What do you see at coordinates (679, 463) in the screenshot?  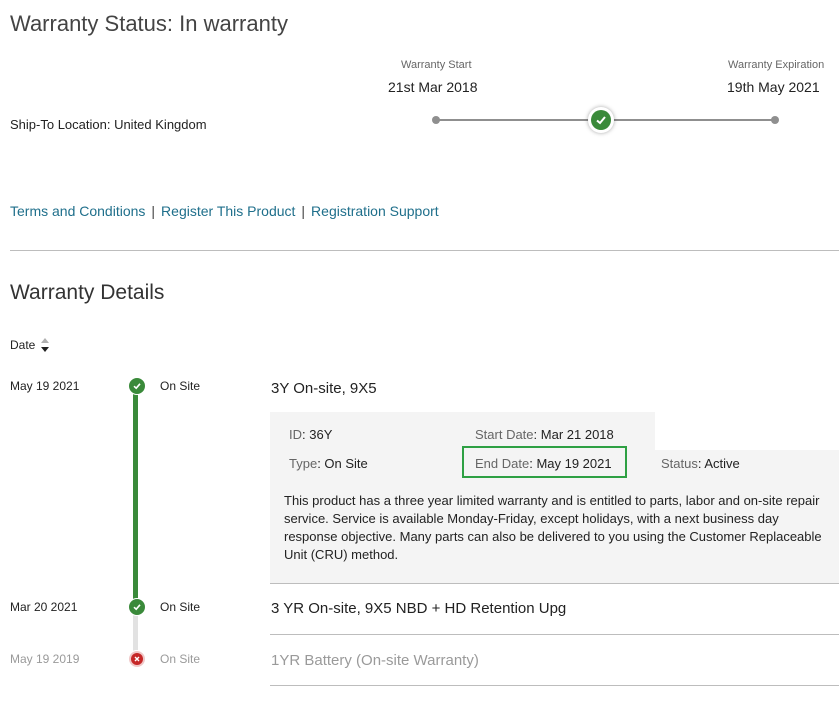 I see `detail-status-label: Status` at bounding box center [679, 463].